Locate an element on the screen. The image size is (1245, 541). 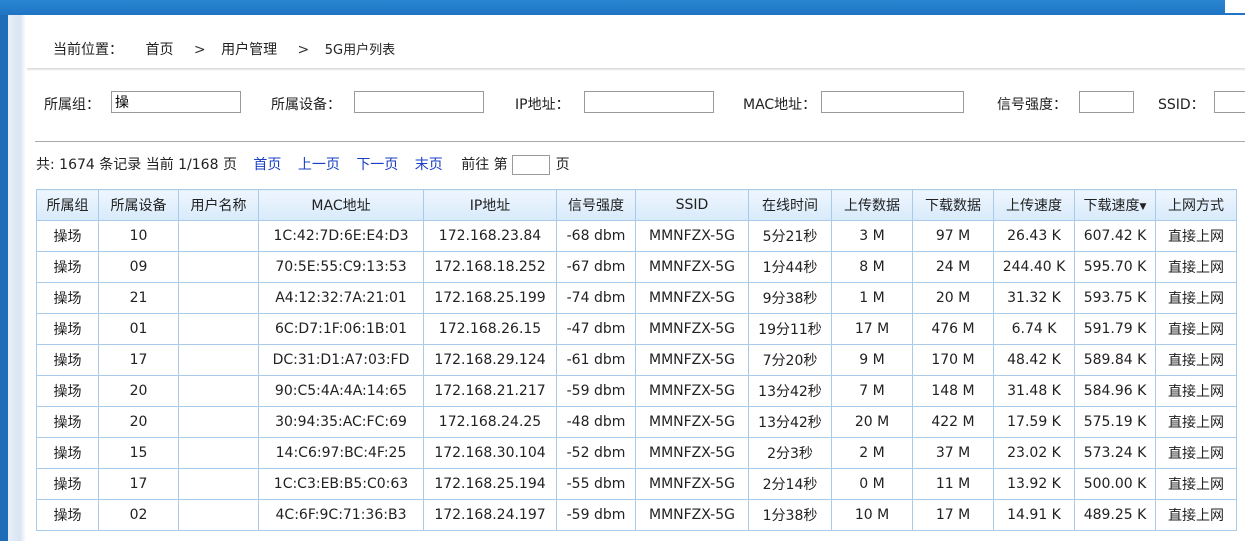
cell-online-time: 13分42秒 is located at coordinates (790, 422).